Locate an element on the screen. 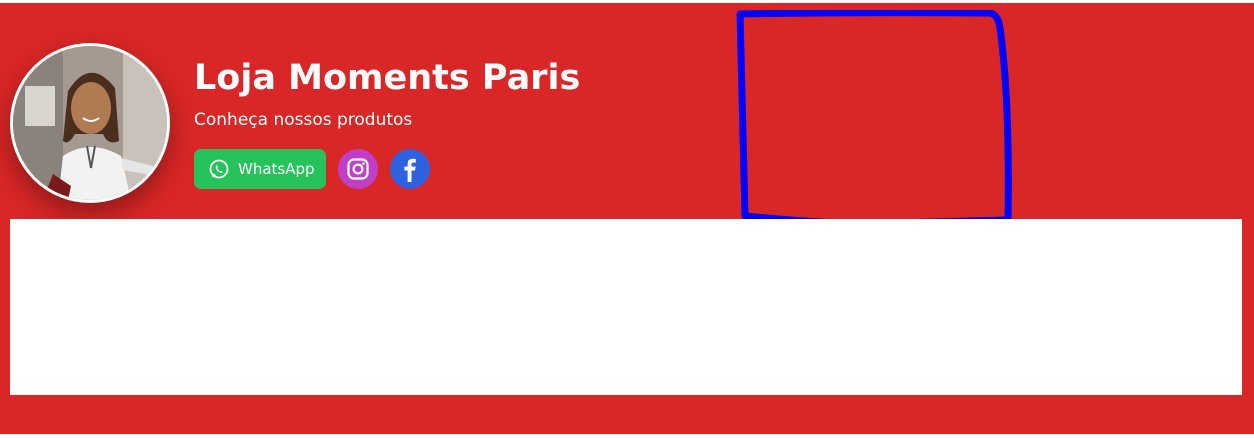  instagram-button is located at coordinates (358, 169).